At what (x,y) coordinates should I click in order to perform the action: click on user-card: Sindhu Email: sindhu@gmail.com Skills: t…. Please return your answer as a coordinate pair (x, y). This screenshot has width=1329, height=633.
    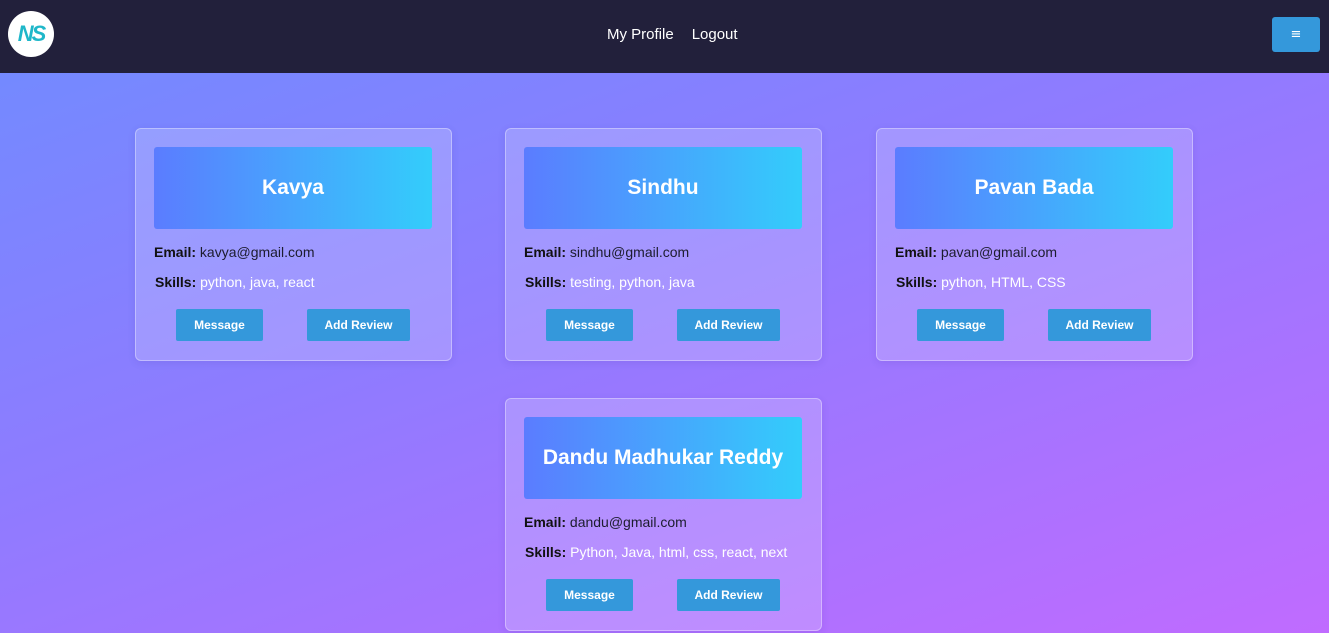
    Looking at the image, I should click on (663, 244).